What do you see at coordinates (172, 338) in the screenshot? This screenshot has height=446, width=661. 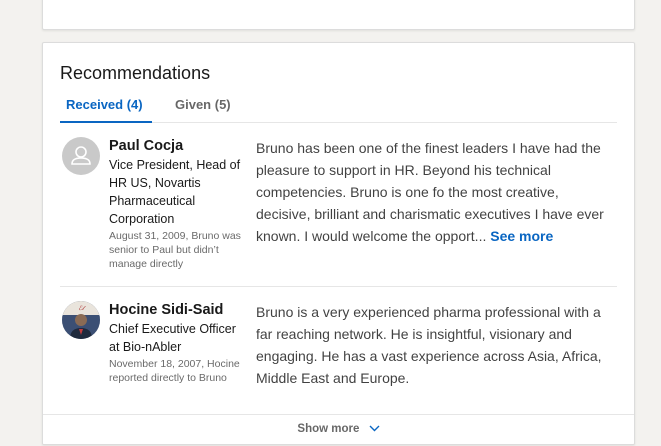 I see `recommender-title: Chief Executive Officer at Bio-nAbler` at bounding box center [172, 338].